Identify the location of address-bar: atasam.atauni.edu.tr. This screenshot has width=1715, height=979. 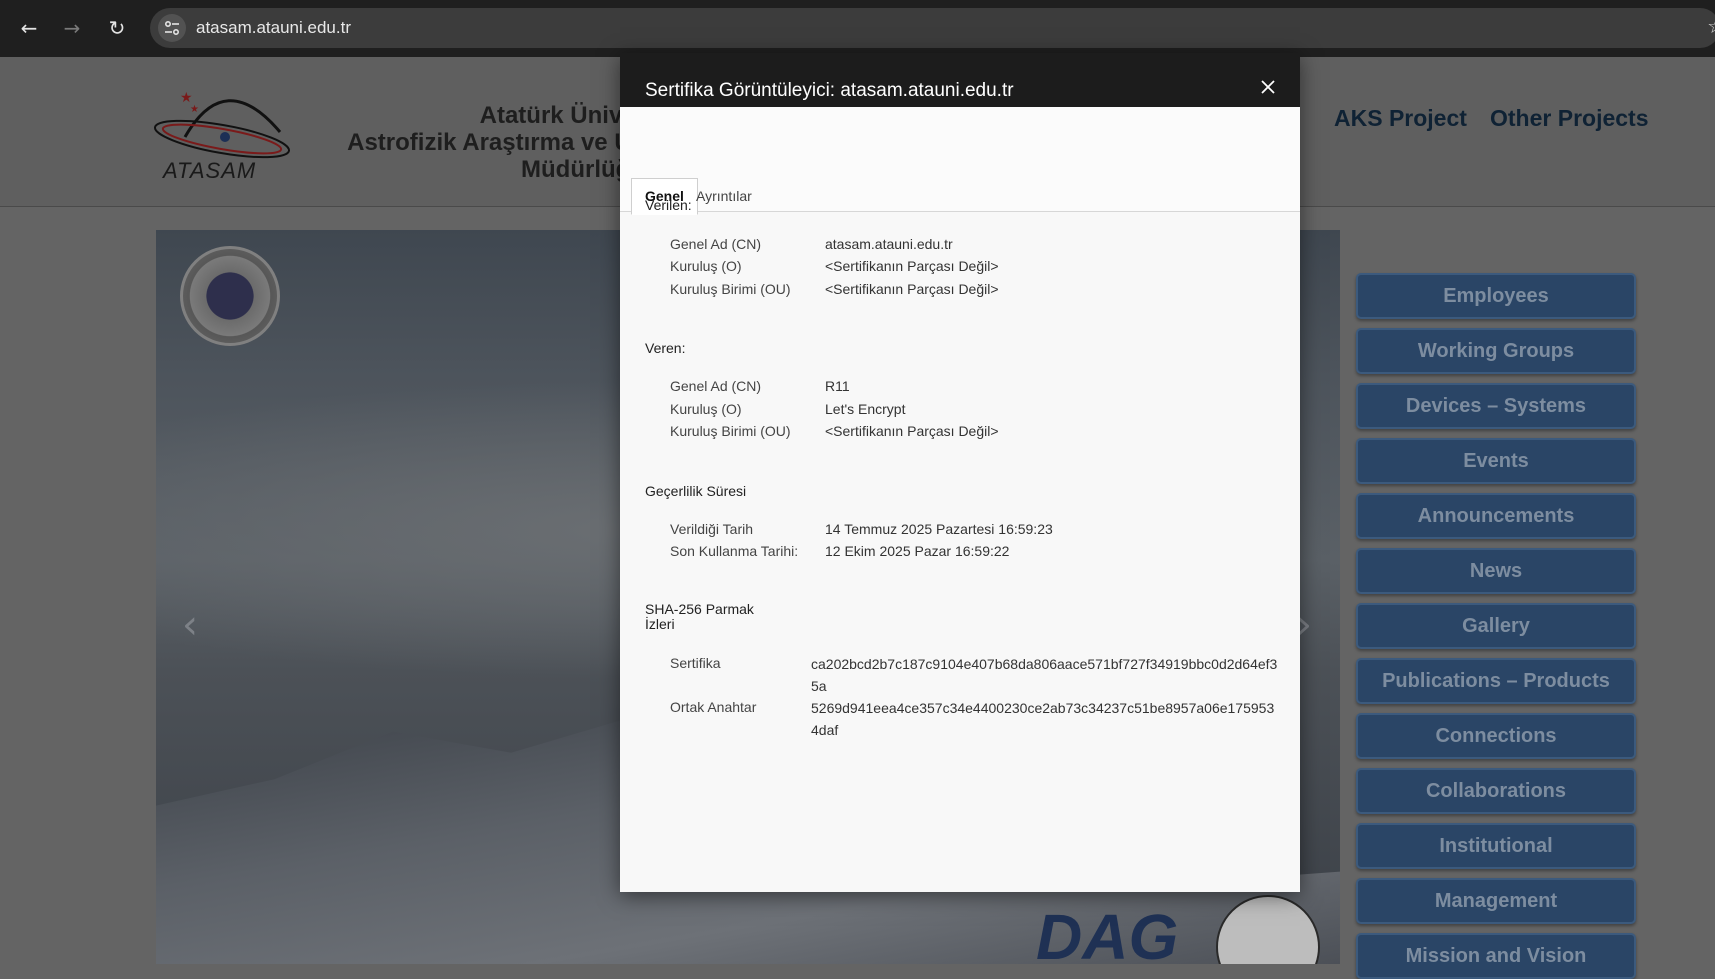
(932, 28).